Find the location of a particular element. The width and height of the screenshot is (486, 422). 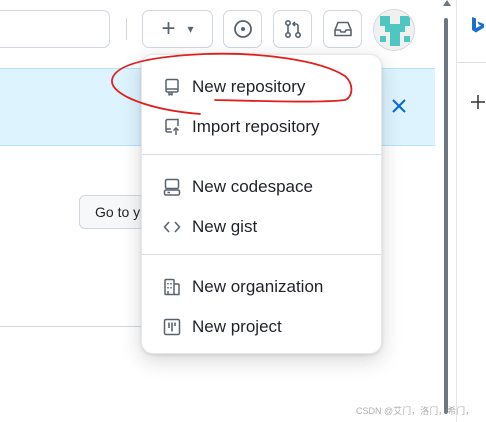

menu-item-label: New gist is located at coordinates (225, 226).